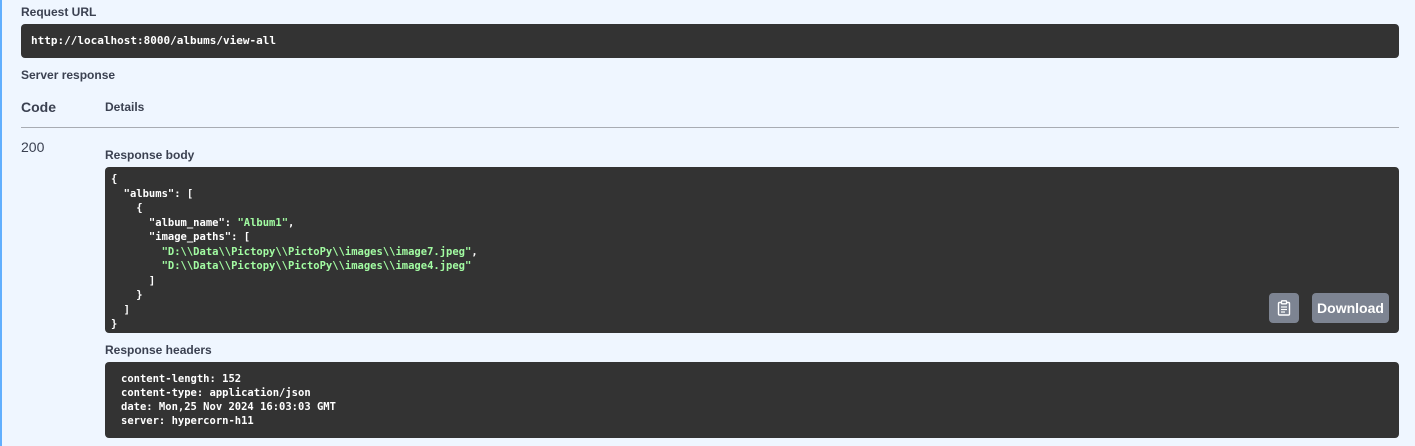 The width and height of the screenshot is (1415, 446). What do you see at coordinates (216, 393) in the screenshot?
I see `header-line: content-type: application/json` at bounding box center [216, 393].